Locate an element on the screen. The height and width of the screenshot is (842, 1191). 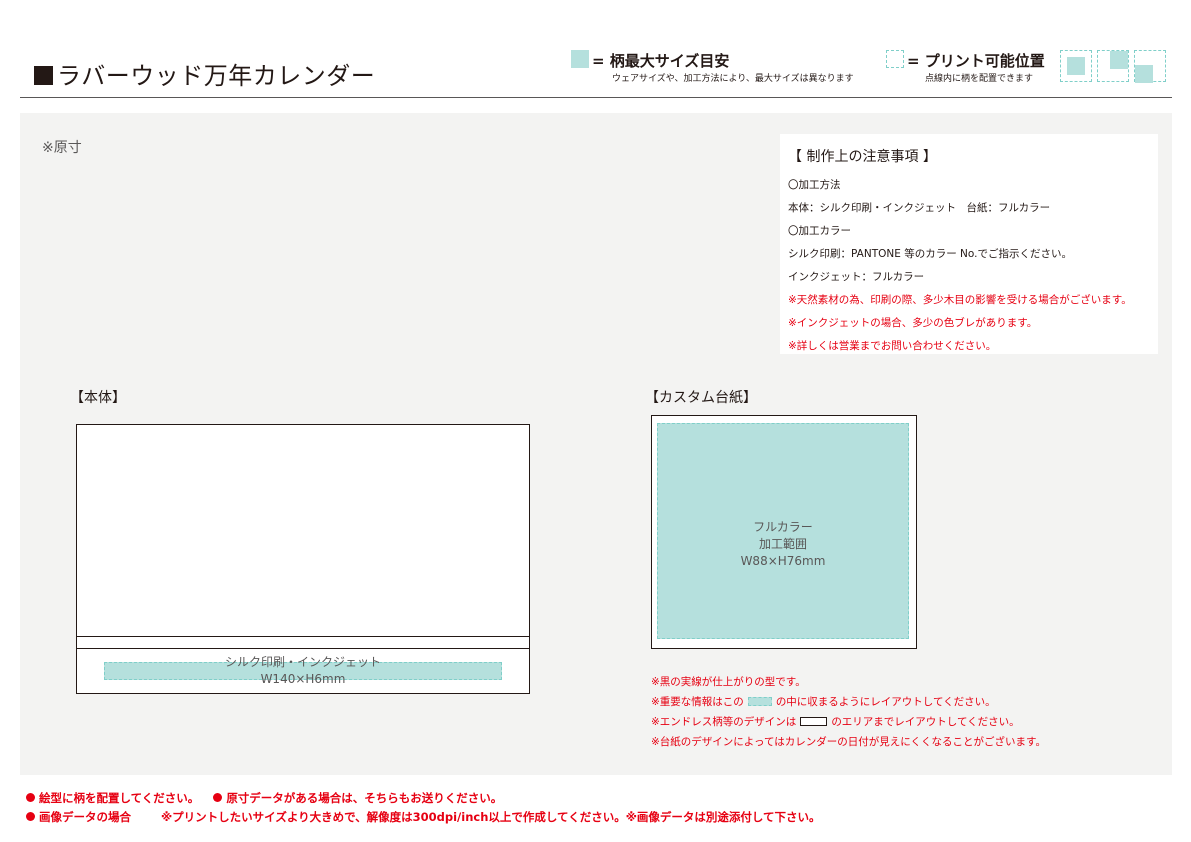
note-line: インクジェット：フルカラー is located at coordinates (856, 277).